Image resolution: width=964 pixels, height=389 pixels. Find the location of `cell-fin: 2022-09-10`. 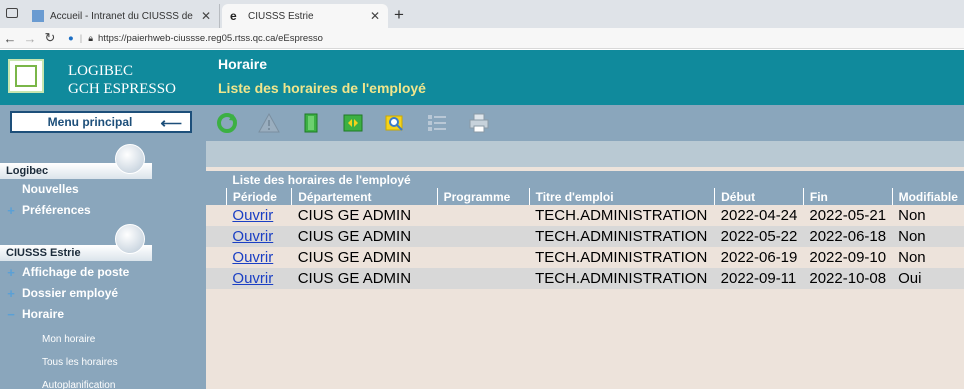

cell-fin: 2022-09-10 is located at coordinates (848, 257).